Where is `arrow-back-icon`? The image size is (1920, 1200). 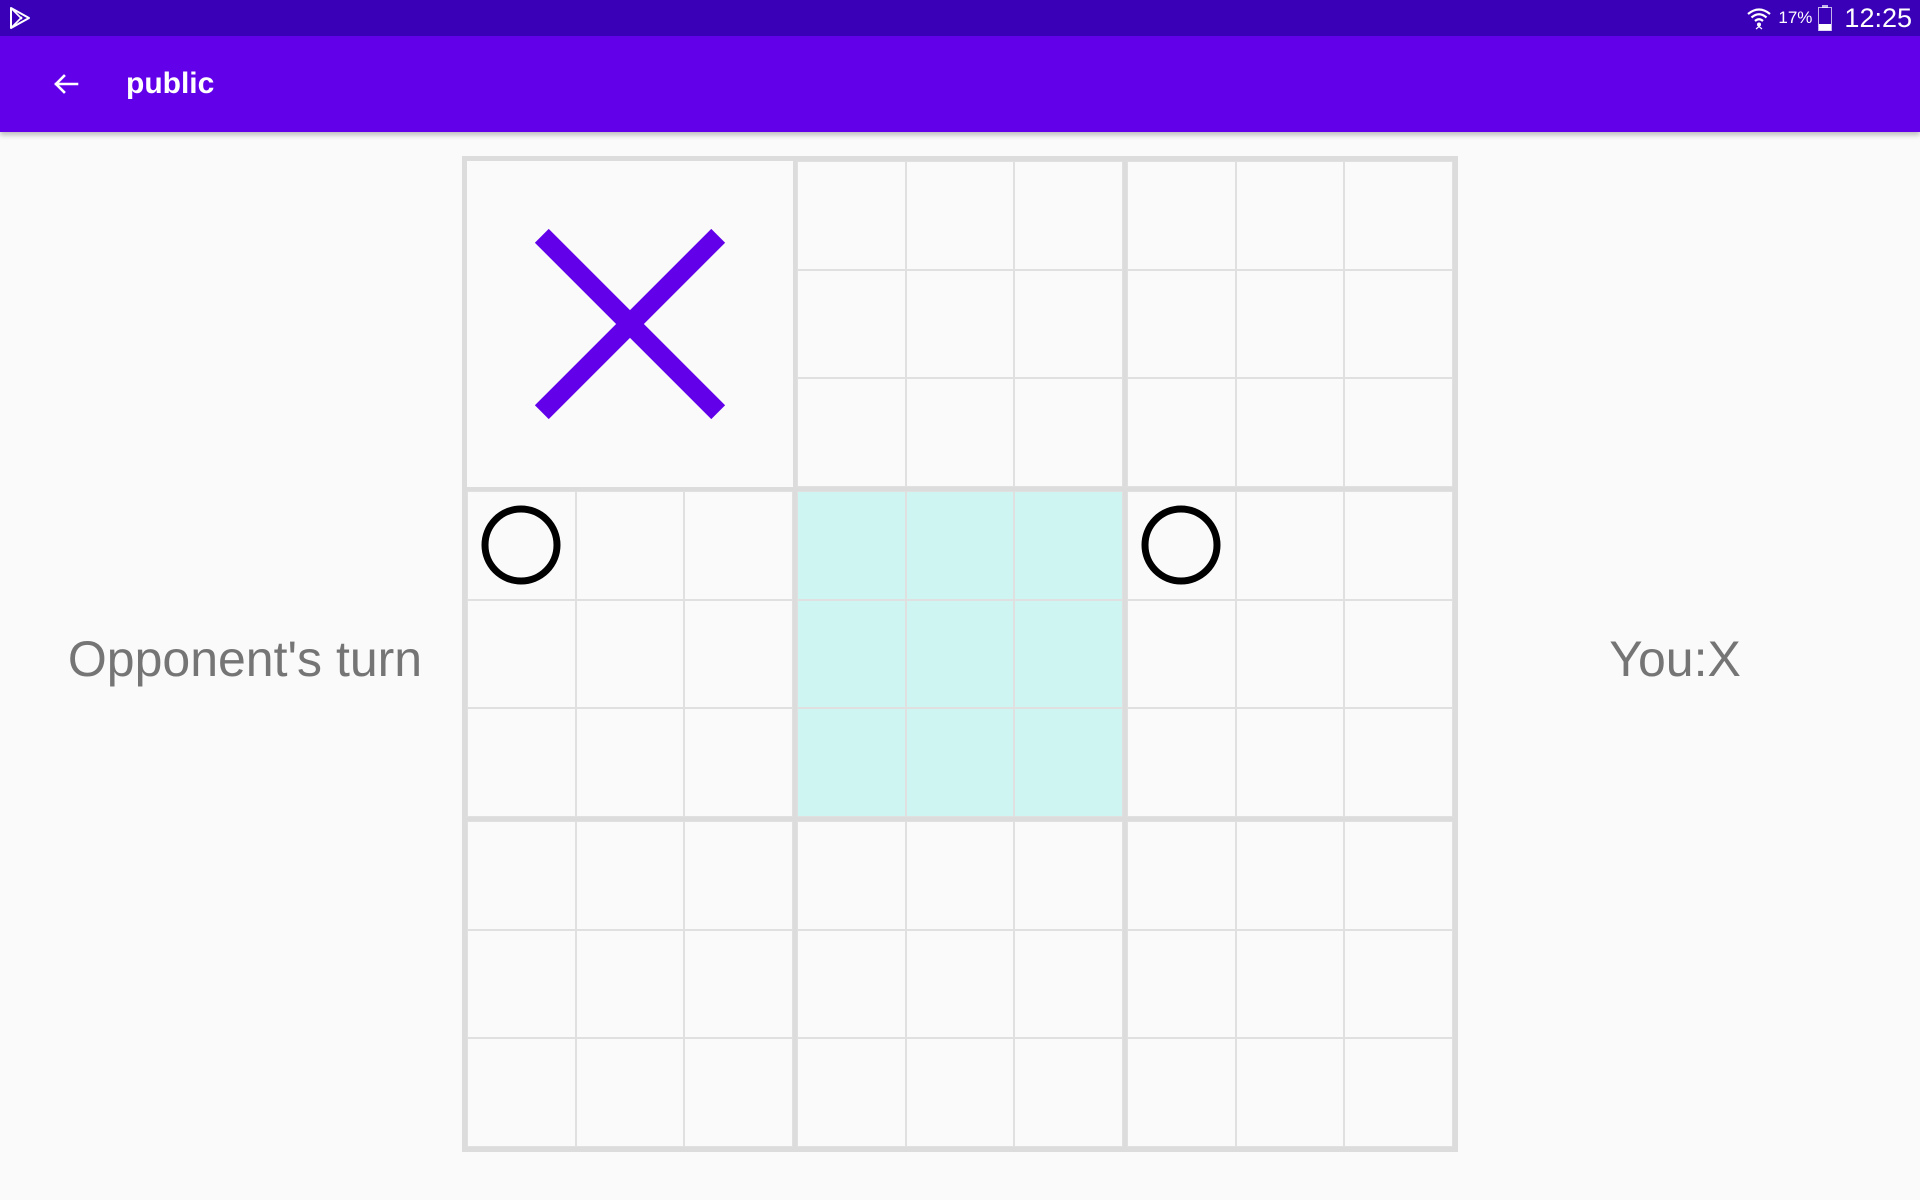
arrow-back-icon is located at coordinates (66, 84).